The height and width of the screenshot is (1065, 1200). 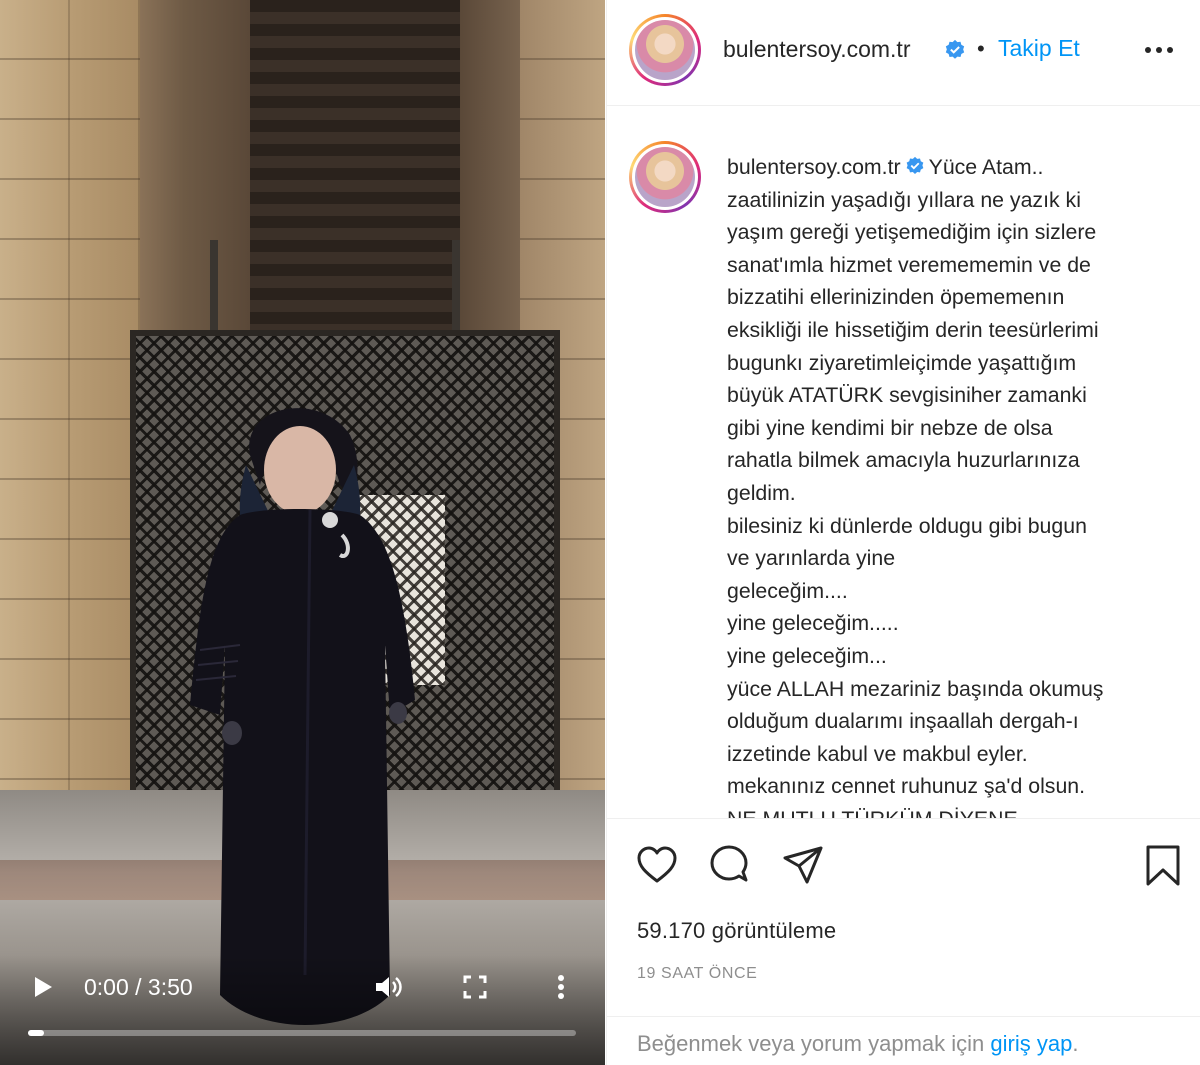 I want to click on post-header: bulentersoy.com.tr • Takip Et, so click(x=903, y=53).